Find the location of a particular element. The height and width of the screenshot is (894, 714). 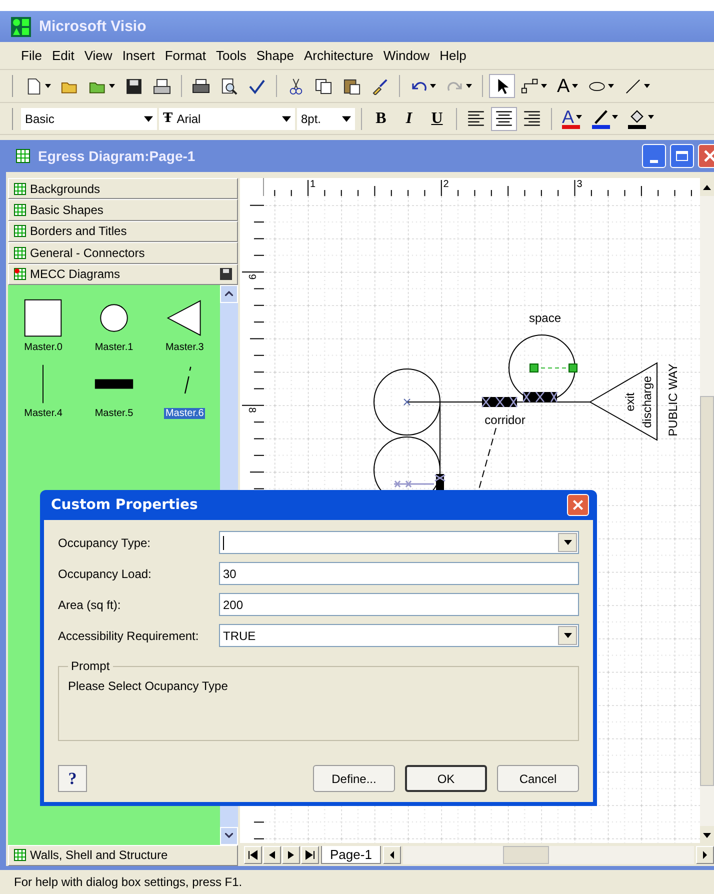

discharge-label: discharge is located at coordinates (647, 402).